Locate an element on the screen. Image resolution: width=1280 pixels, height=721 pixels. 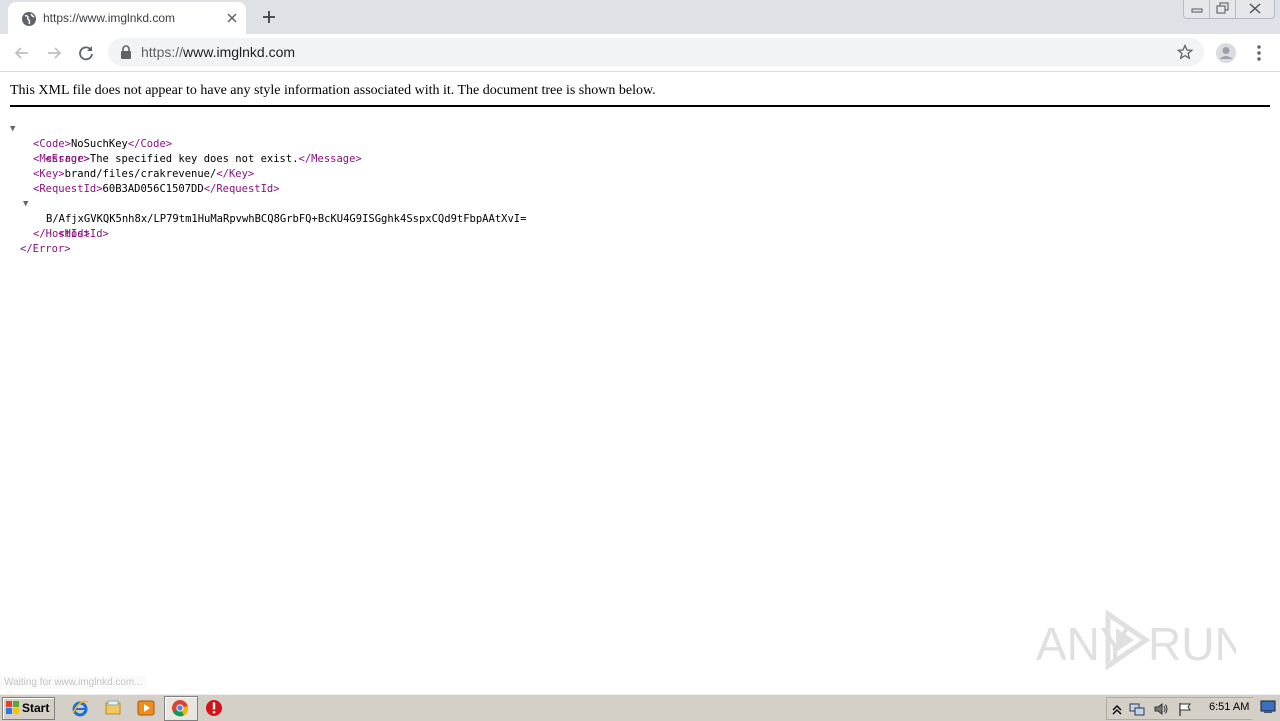
xml-tag: </HostId> is located at coordinates (61, 234).